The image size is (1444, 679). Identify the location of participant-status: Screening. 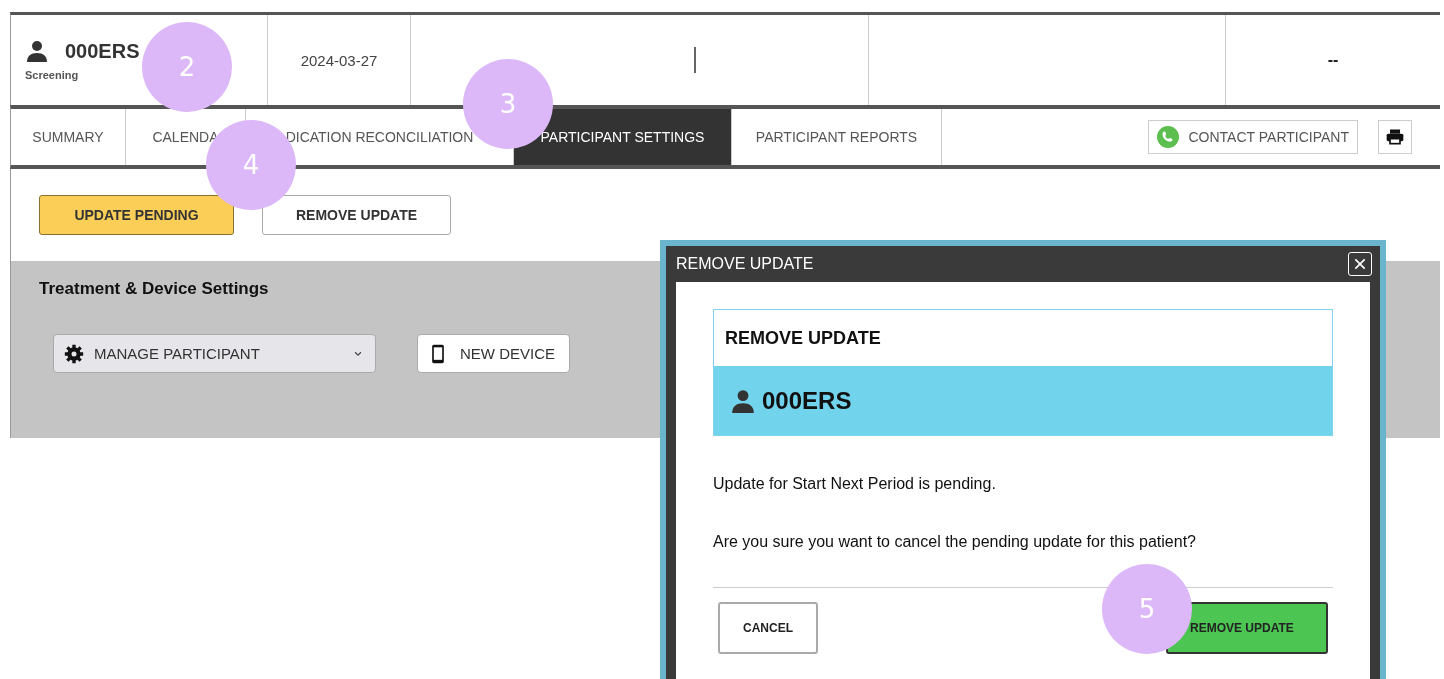
(52, 75).